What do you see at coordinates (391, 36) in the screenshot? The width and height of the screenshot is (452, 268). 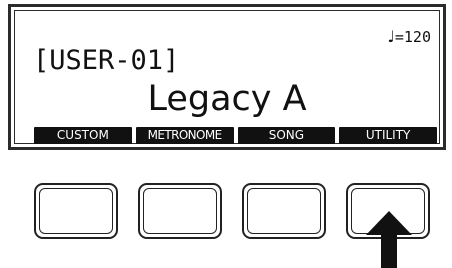 I see `quarter-note-icon: ♩` at bounding box center [391, 36].